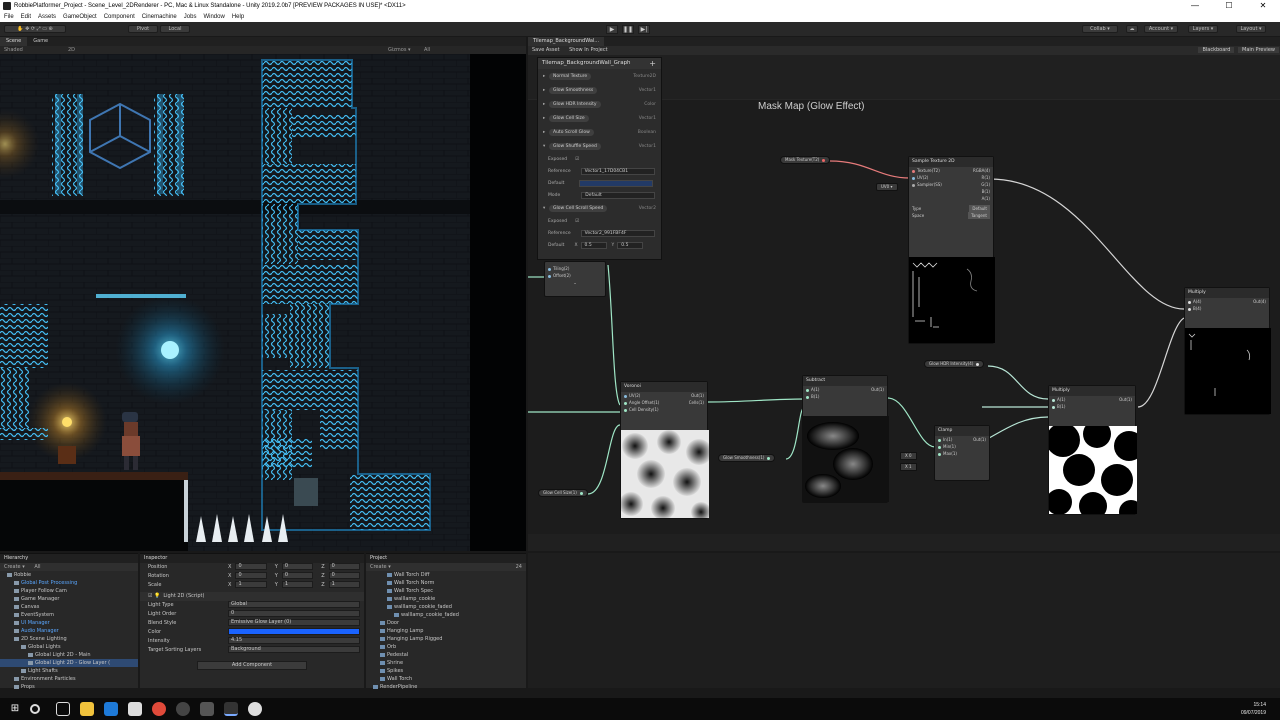 This screenshot has height=720, width=1280. I want to click on hierarchy-item: 2D Scene Lighting, so click(69, 639).